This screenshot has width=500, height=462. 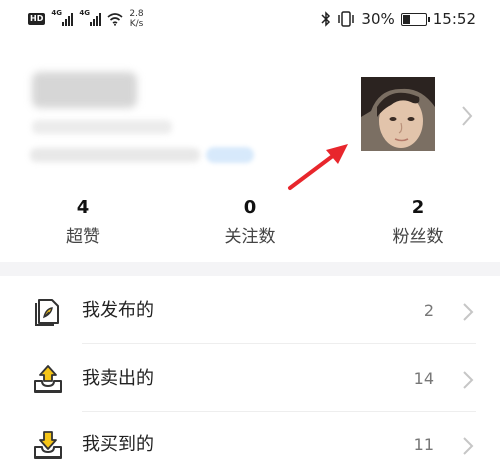 What do you see at coordinates (250, 207) in the screenshot?
I see `stat-value: 0` at bounding box center [250, 207].